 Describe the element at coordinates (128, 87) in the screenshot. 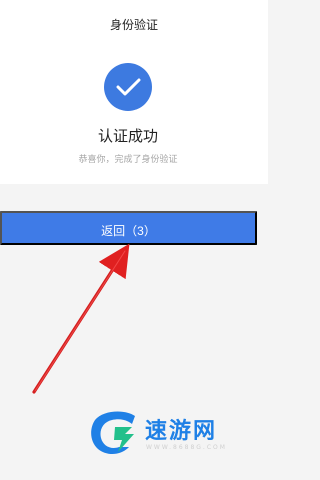

I see `check-circle-icon` at that location.